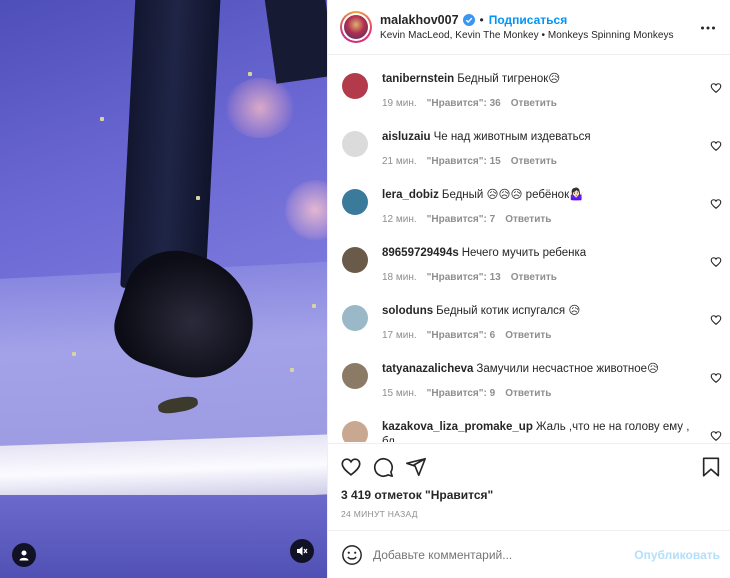 The image size is (730, 578). Describe the element at coordinates (708, 28) in the screenshot. I see `more-icon` at that location.